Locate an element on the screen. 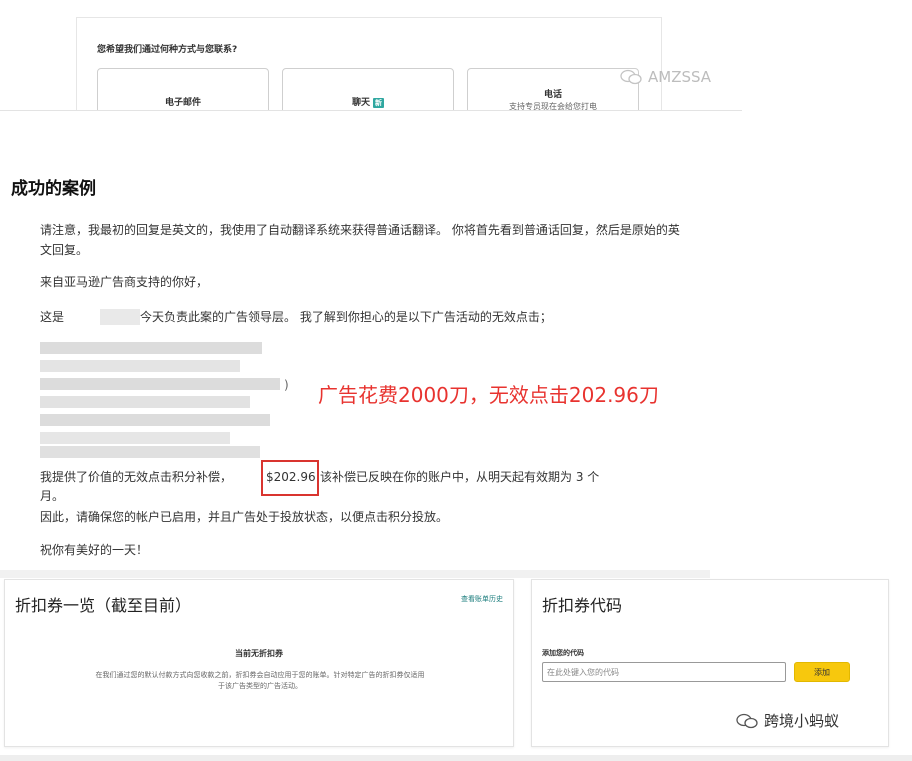 This screenshot has height=761, width=912. redacted-campaign-list is located at coordinates (163, 399).